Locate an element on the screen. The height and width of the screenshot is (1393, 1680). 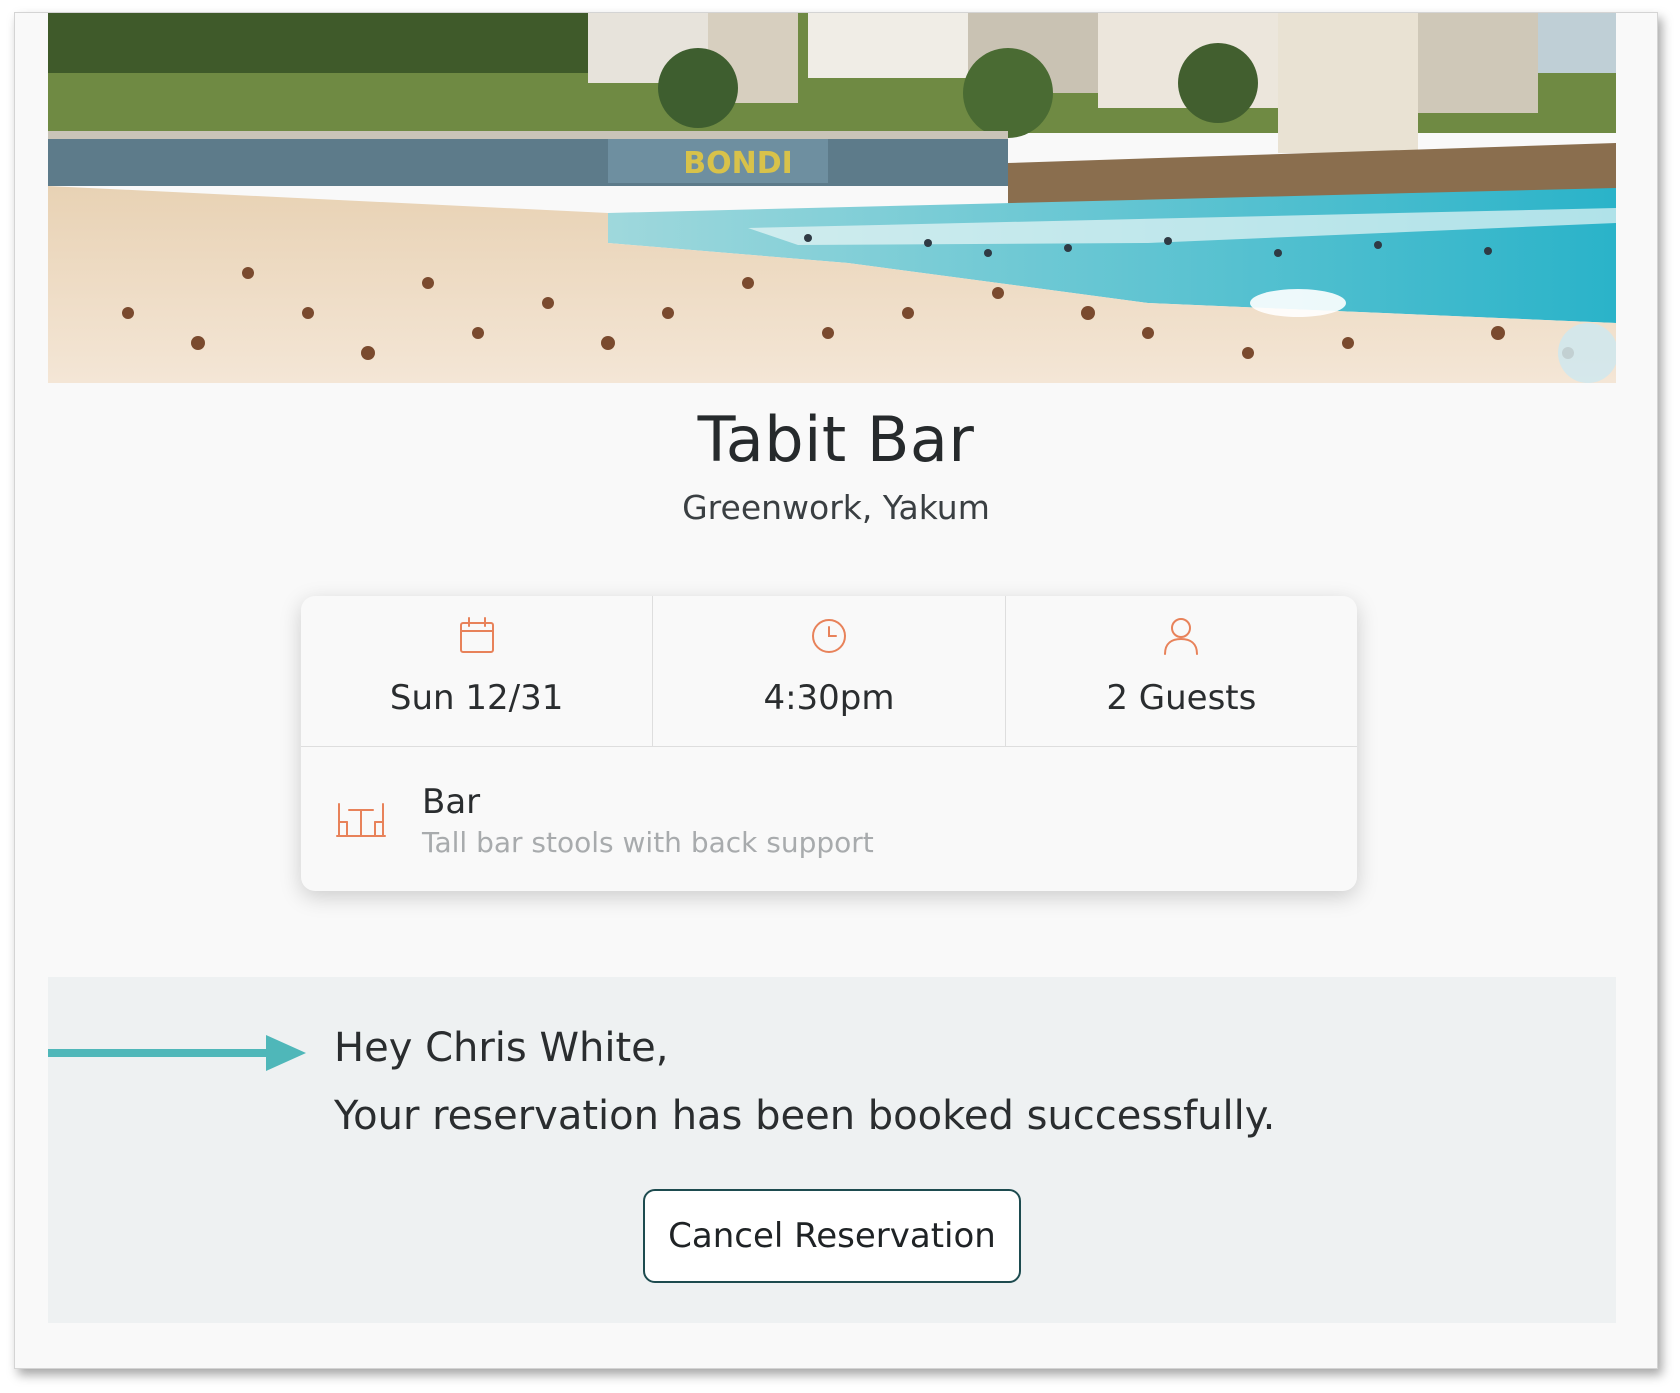
time-cell: 4:30pm is located at coordinates (829, 671).